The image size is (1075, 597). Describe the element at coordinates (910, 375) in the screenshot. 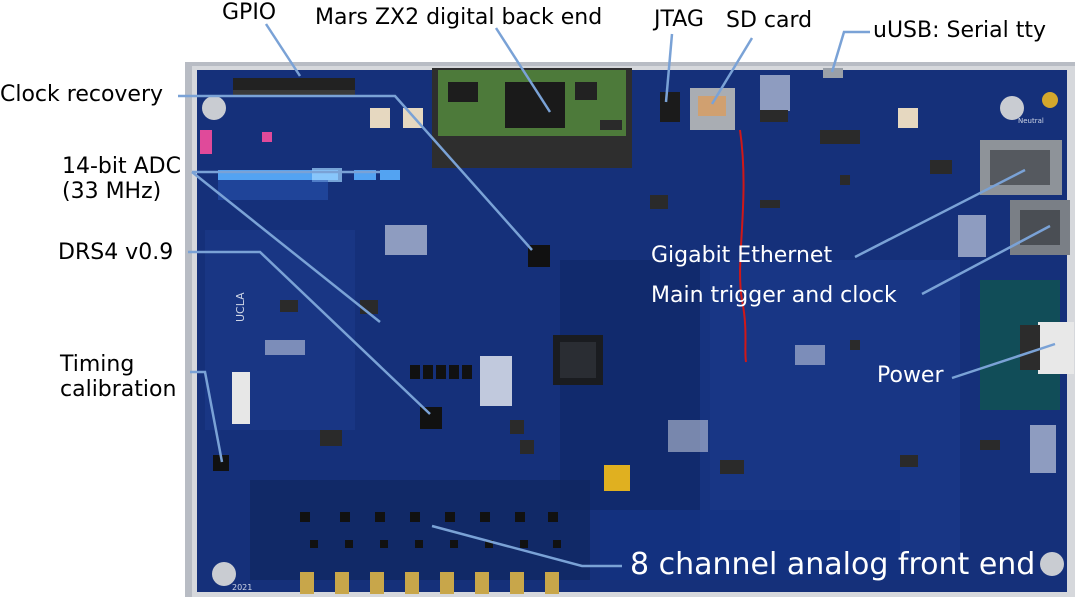

I see `label-power: Power` at that location.